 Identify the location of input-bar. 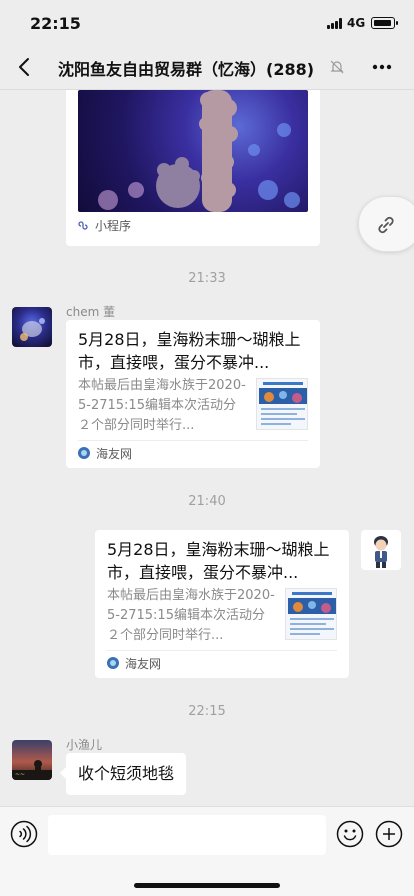
(207, 851).